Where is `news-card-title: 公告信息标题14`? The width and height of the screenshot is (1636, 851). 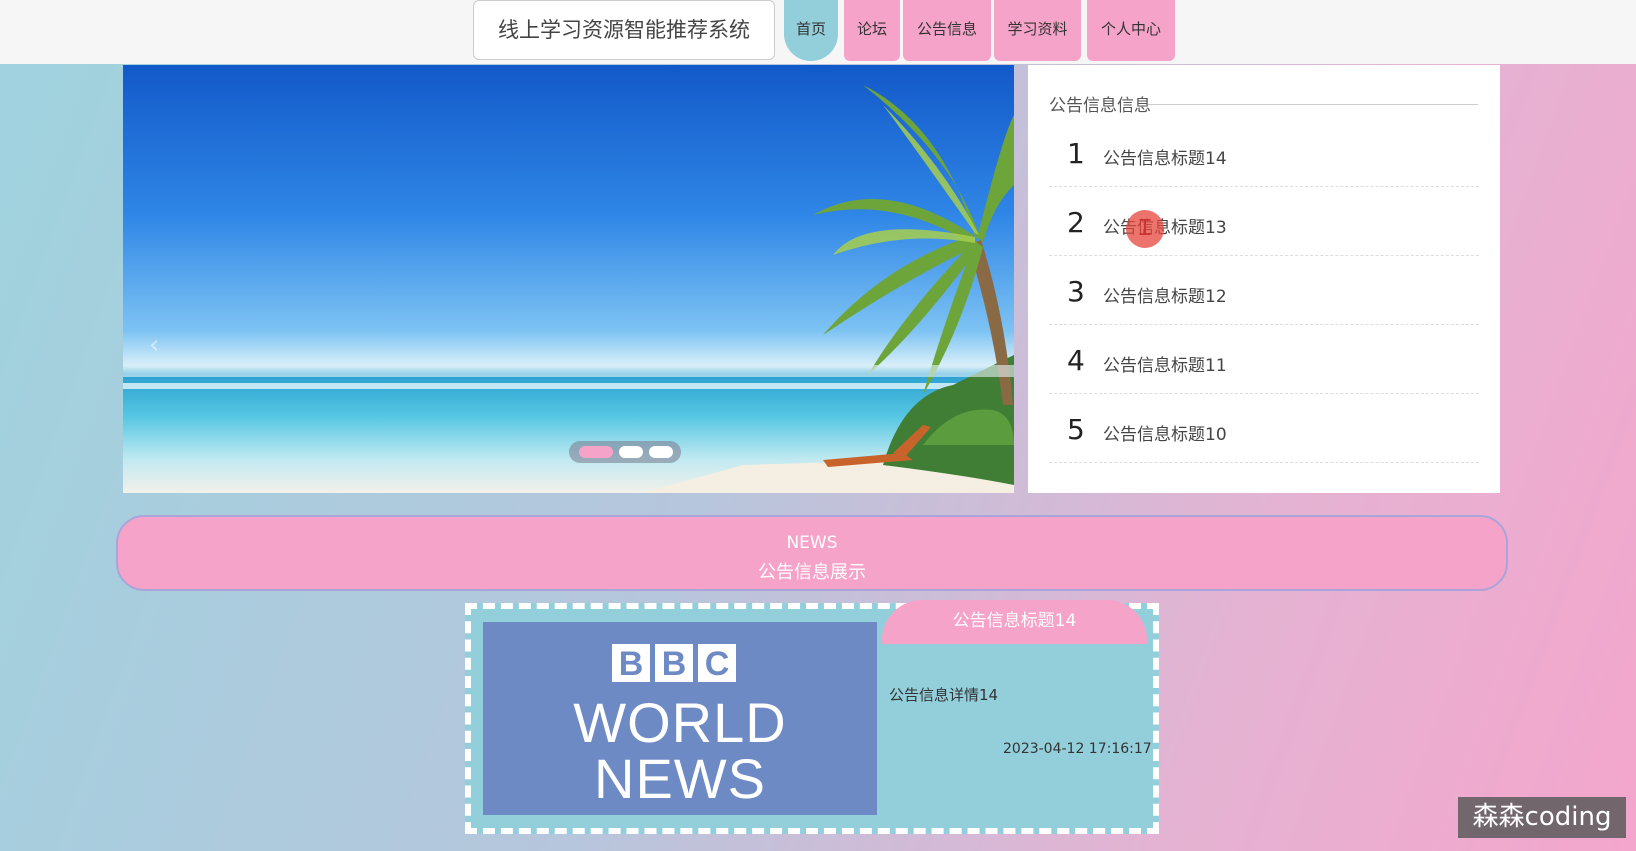 news-card-title: 公告信息标题14 is located at coordinates (1014, 622).